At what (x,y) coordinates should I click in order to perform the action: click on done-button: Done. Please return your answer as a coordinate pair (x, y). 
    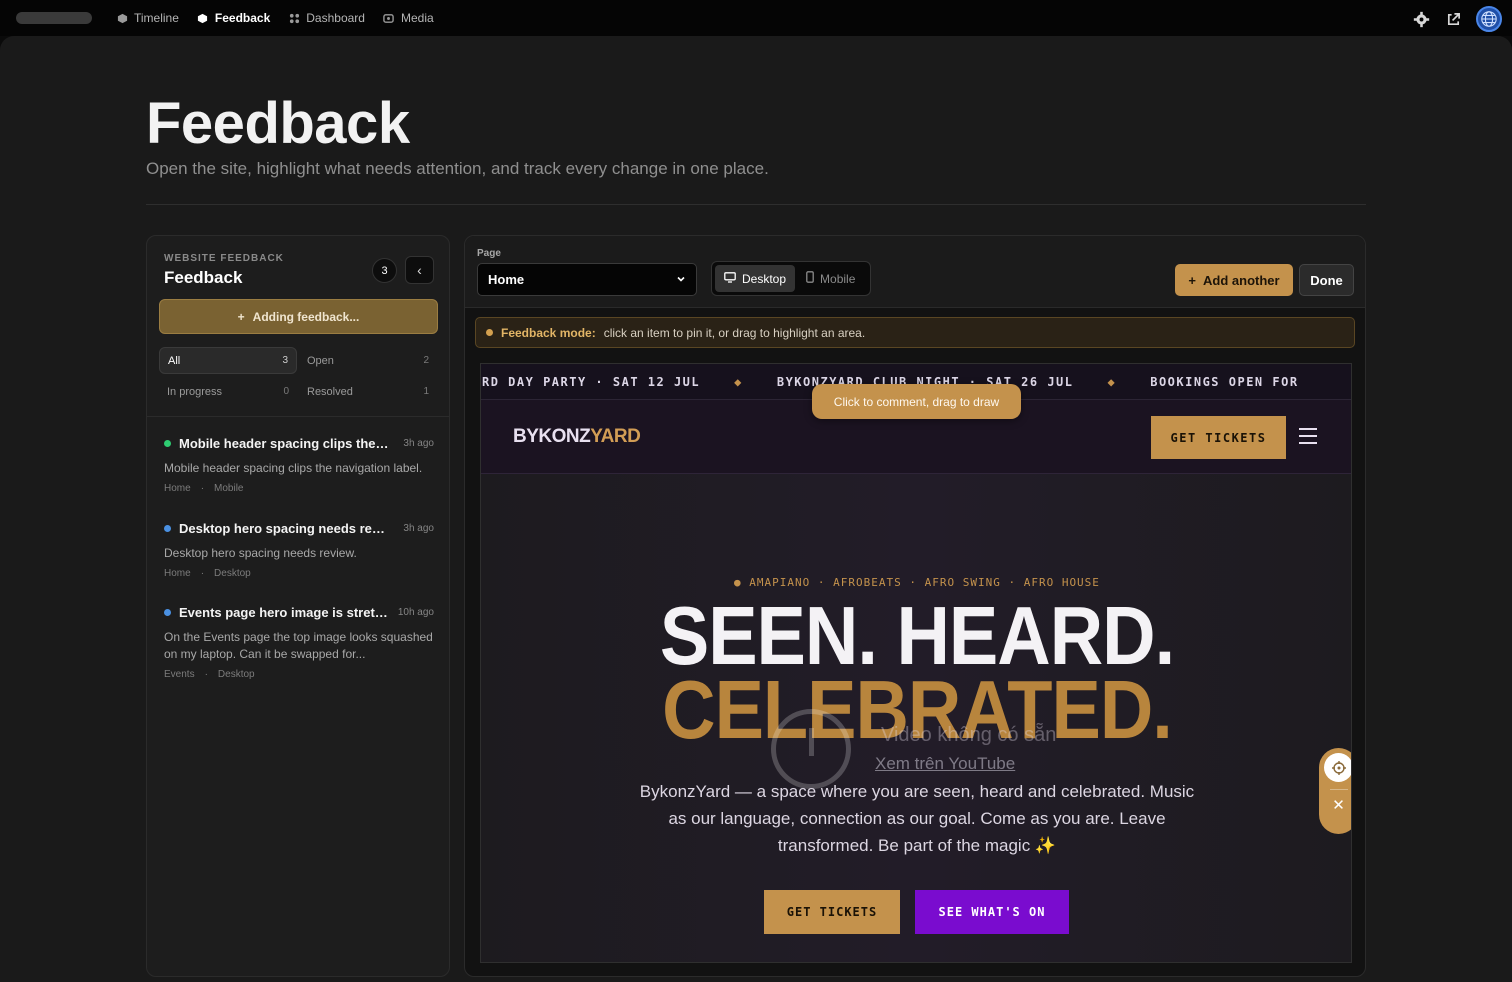
    Looking at the image, I should click on (1326, 280).